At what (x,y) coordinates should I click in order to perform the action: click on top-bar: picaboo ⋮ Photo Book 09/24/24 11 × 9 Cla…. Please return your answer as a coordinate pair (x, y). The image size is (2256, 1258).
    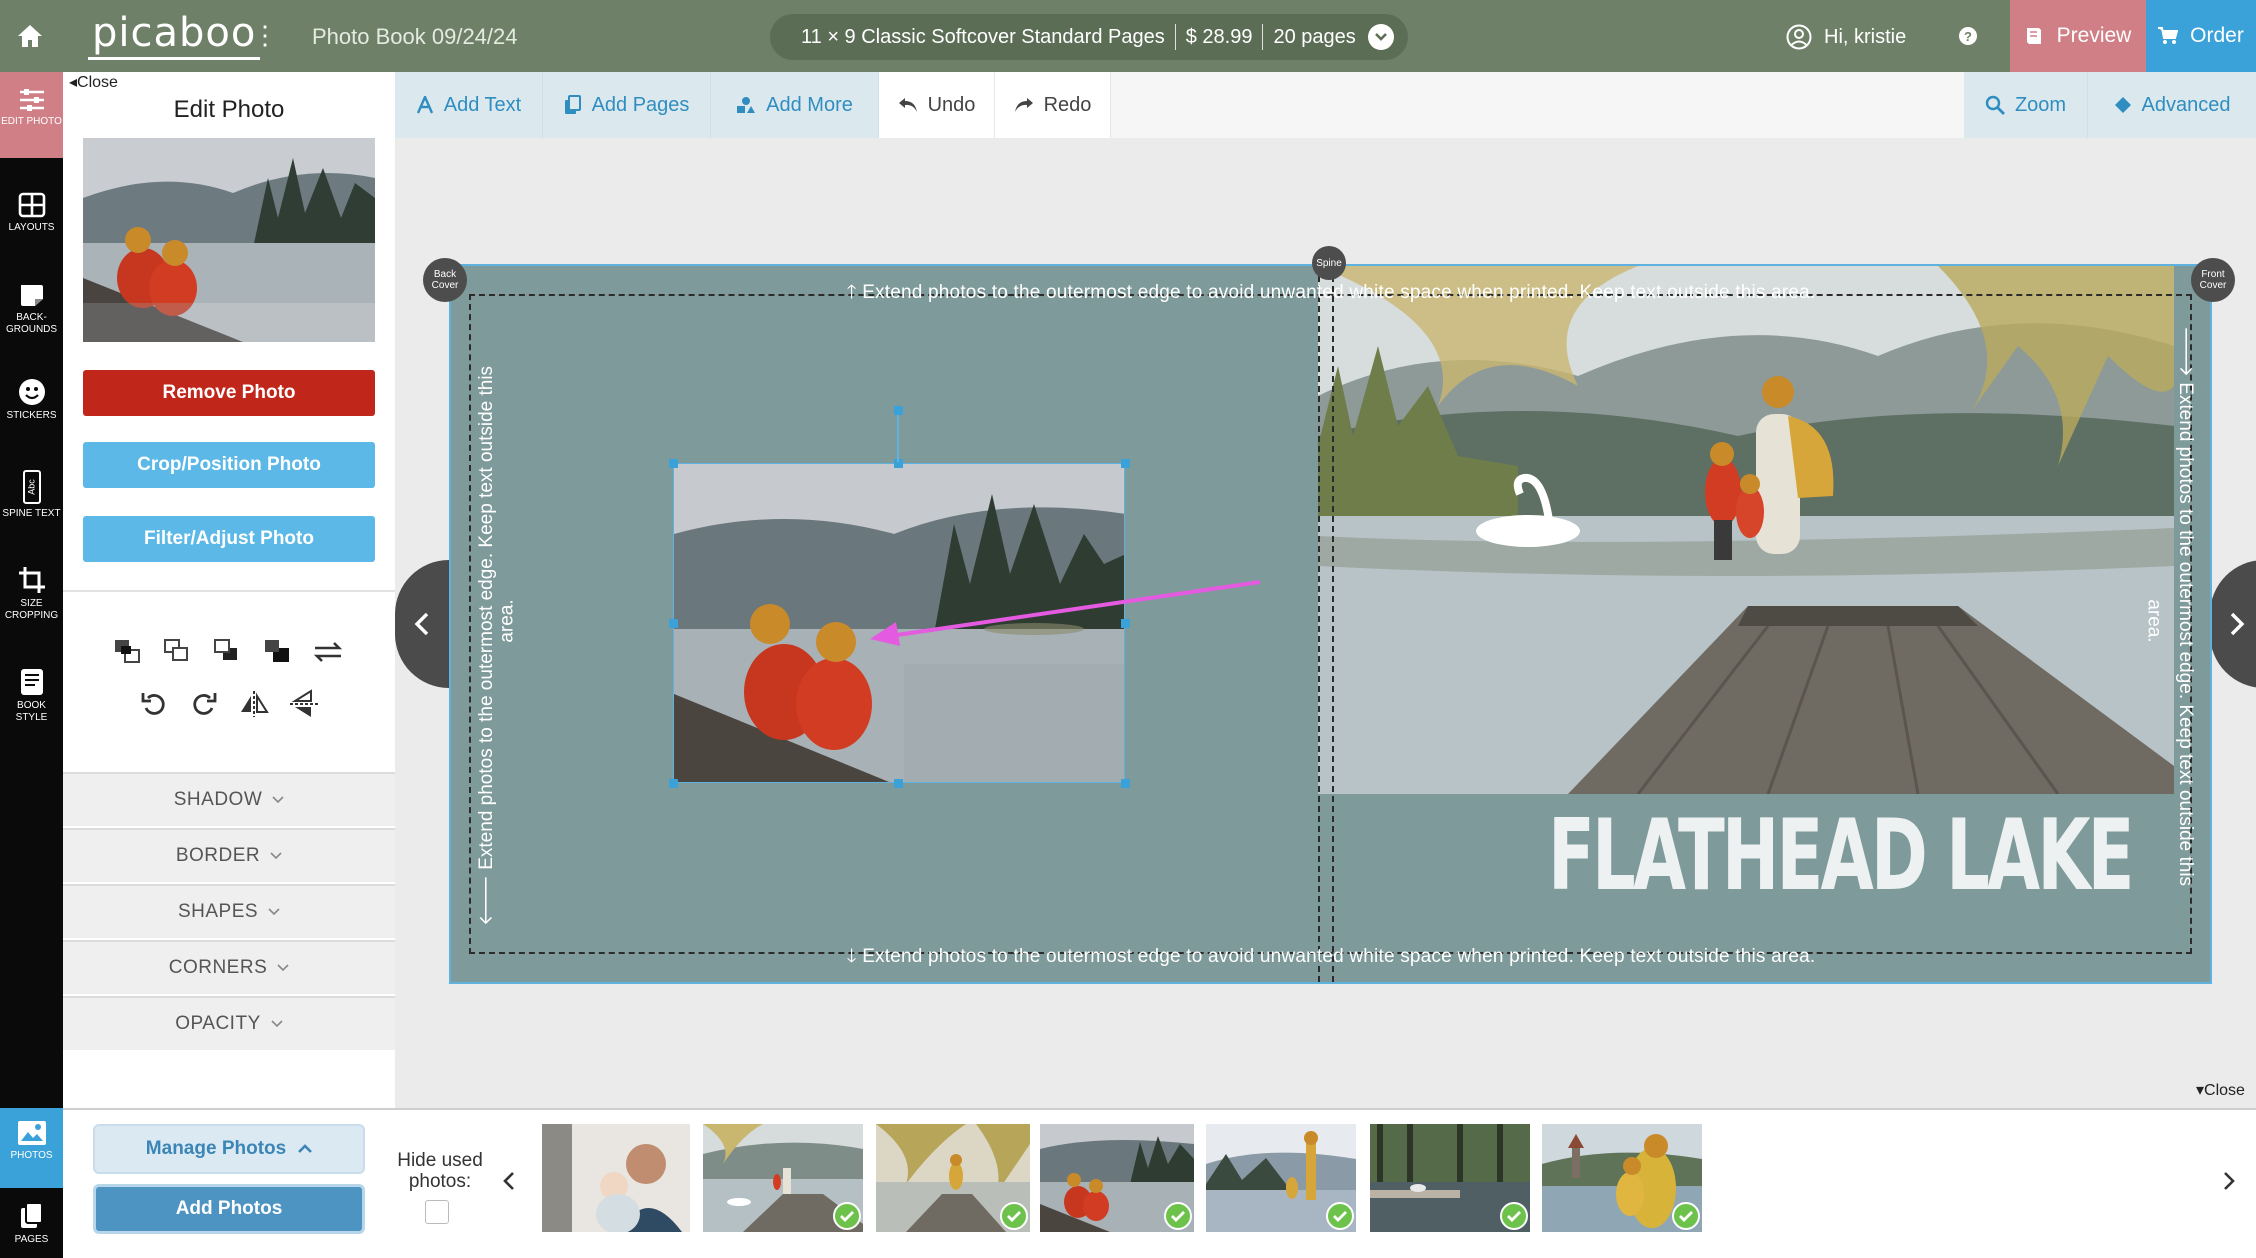
    Looking at the image, I should click on (1128, 36).